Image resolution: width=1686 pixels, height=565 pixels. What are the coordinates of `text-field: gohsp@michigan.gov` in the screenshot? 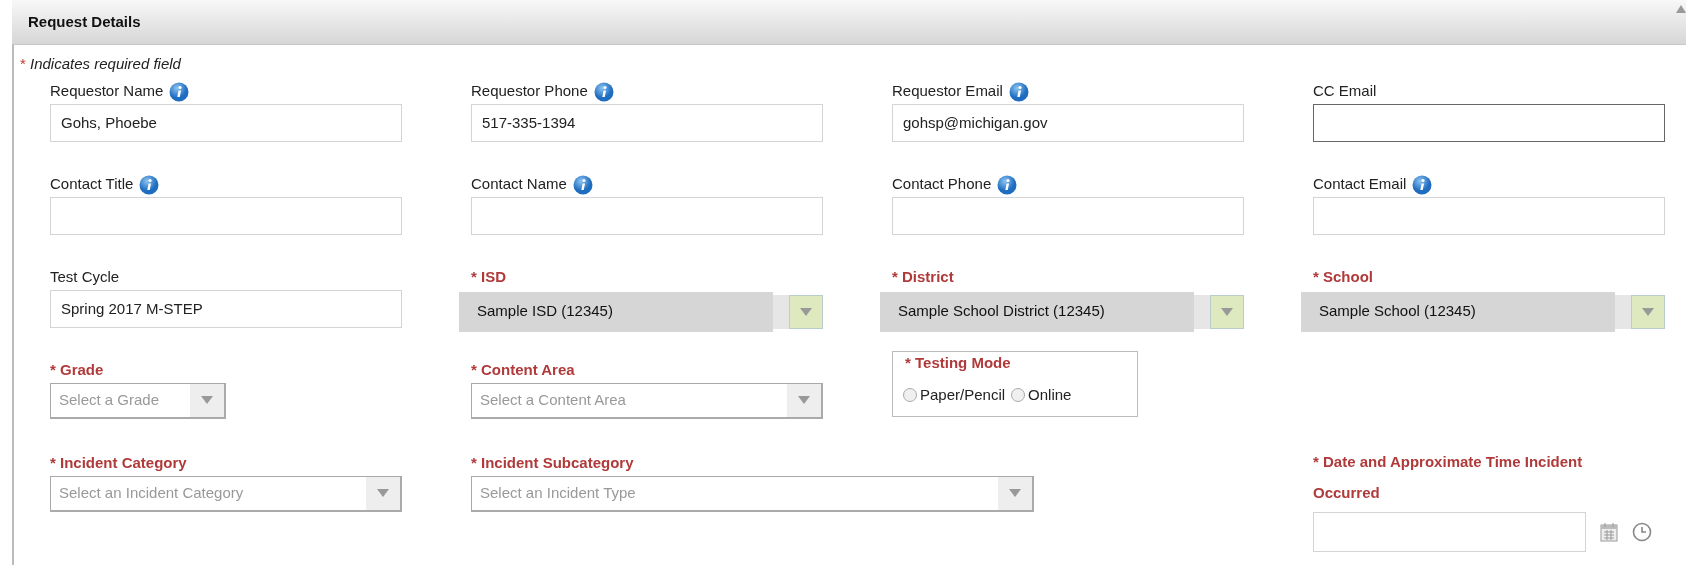 It's located at (1068, 122).